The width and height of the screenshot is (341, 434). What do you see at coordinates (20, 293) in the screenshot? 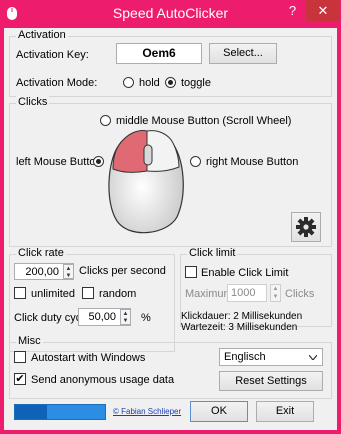
I see `unlimited-checkbox` at bounding box center [20, 293].